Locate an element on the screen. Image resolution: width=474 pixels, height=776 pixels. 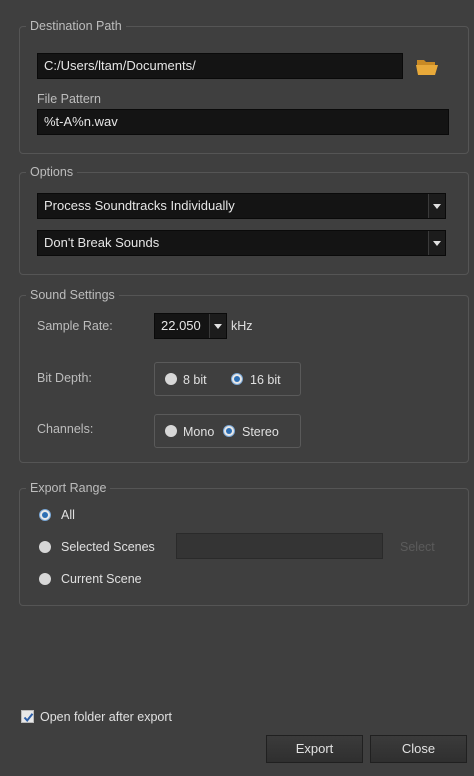
select-scenes-button: Select is located at coordinates (417, 547).